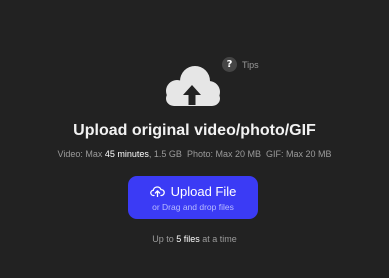 Image resolution: width=389 pixels, height=278 pixels. Describe the element at coordinates (80, 154) in the screenshot. I see `video-limit-prefix: Video: Max` at that location.